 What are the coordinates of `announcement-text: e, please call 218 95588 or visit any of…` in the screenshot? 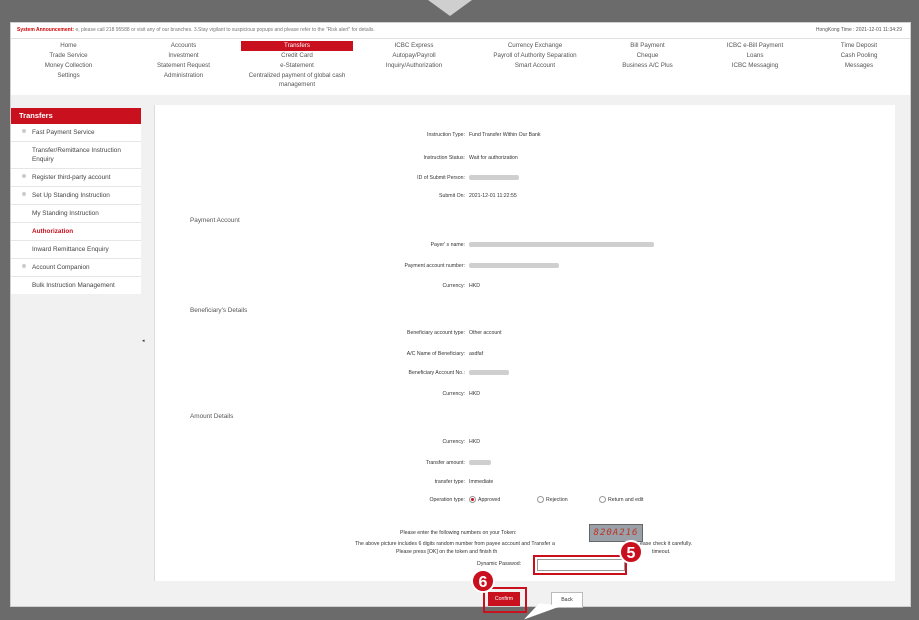 It's located at (225, 30).